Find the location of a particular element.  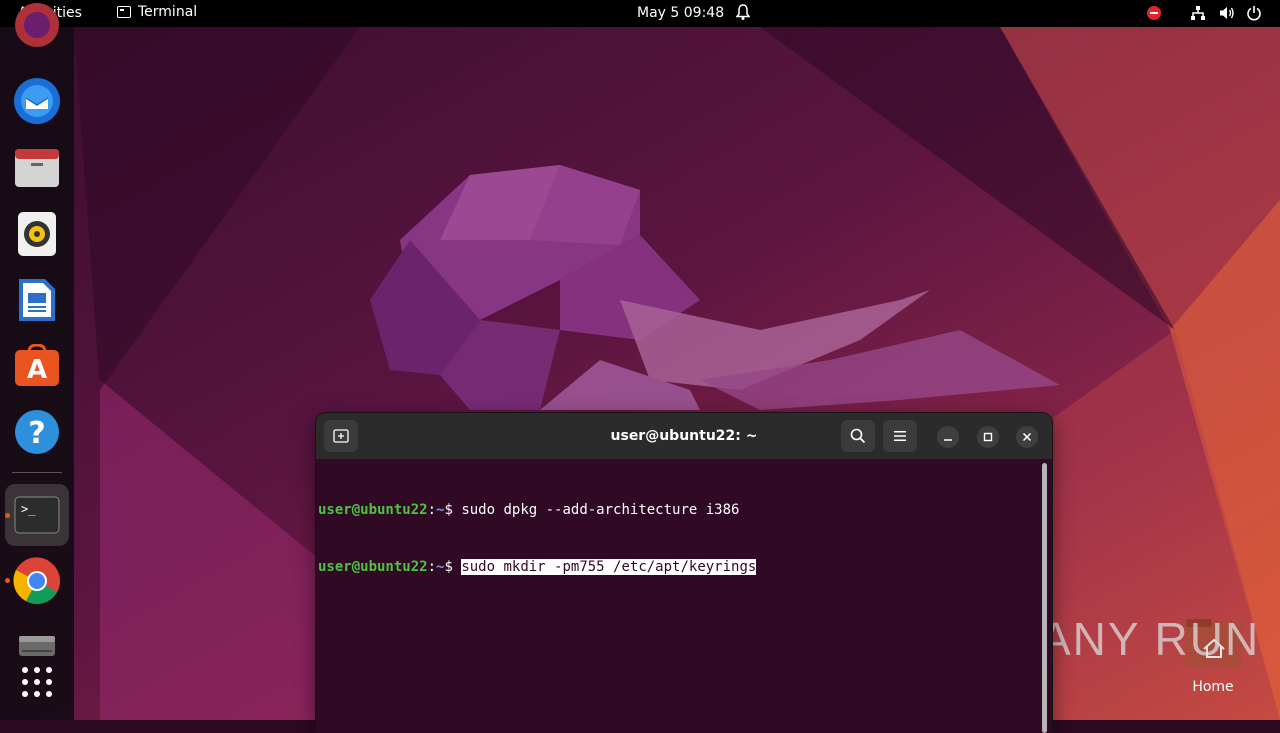

hamburger-menu-icon is located at coordinates (900, 436).